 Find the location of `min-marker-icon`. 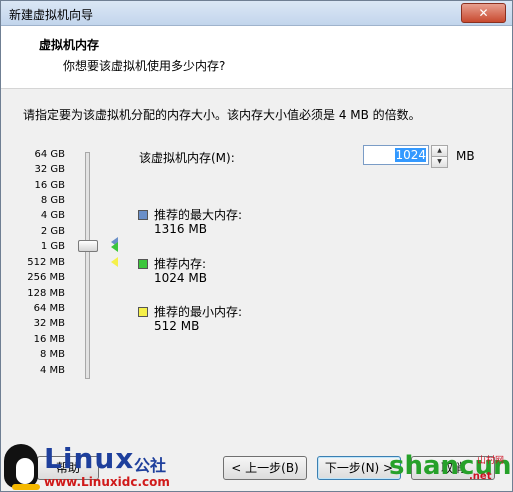

min-marker-icon is located at coordinates (114, 262).